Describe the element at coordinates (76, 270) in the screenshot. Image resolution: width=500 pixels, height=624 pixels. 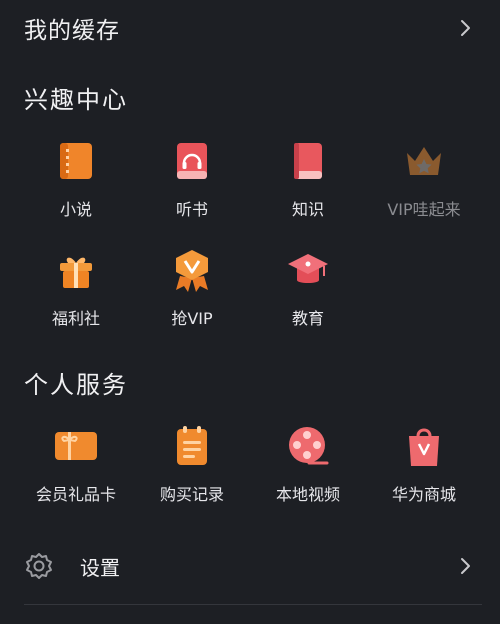
I see `gift-box-icon` at that location.